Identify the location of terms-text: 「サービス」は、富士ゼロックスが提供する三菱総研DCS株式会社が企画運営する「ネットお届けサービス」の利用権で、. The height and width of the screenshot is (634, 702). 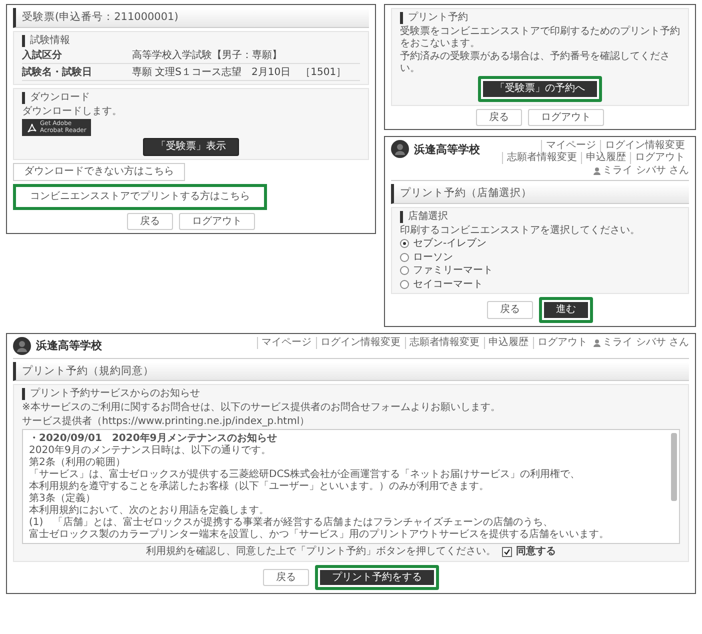
(305, 474).